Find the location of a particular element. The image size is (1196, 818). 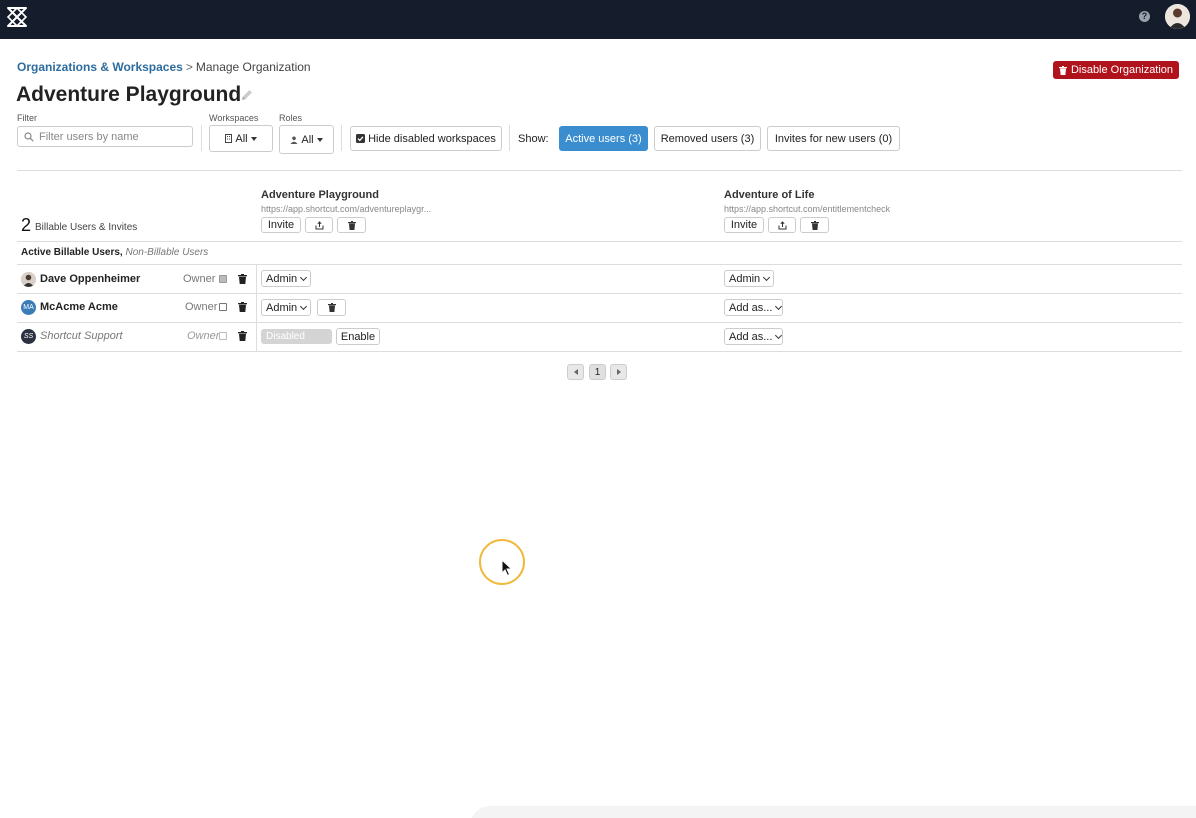

avatar: SS is located at coordinates (28, 336).